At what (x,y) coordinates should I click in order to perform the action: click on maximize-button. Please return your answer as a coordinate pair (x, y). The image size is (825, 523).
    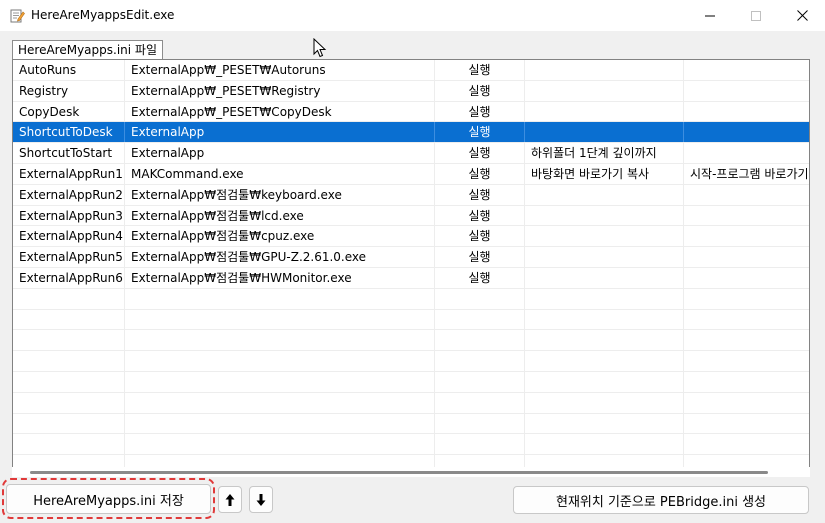
    Looking at the image, I should click on (756, 15).